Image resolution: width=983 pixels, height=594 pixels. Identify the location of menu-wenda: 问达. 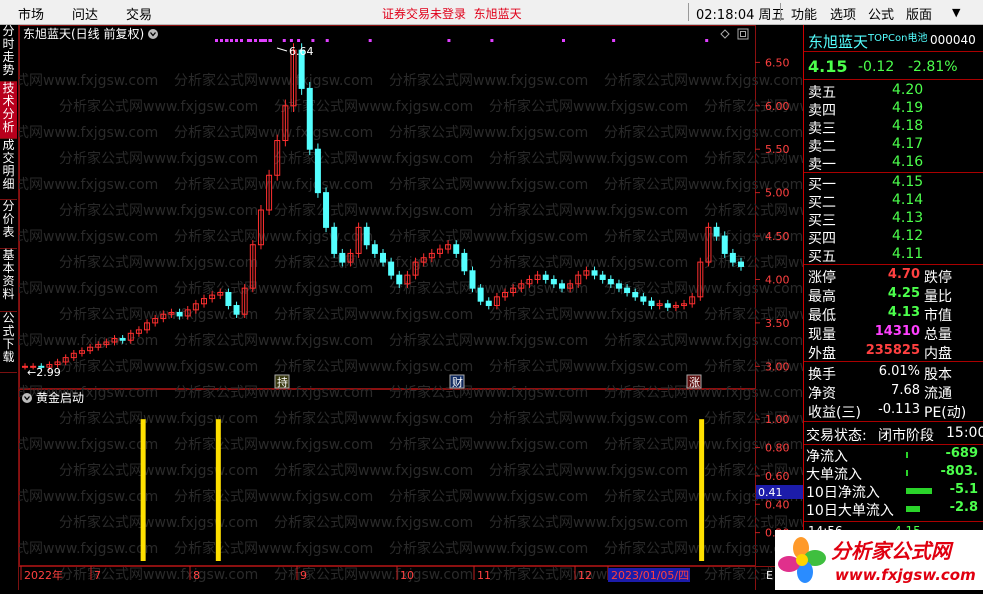
(85, 13).